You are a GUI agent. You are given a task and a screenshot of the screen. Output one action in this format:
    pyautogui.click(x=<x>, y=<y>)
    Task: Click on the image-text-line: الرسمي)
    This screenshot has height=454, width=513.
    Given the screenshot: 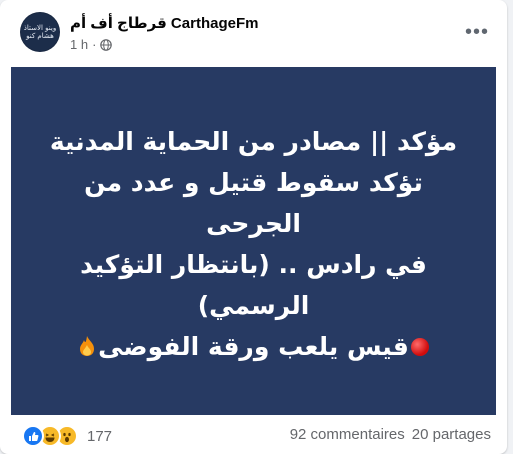 What is the action you would take?
    pyautogui.click(x=253, y=305)
    